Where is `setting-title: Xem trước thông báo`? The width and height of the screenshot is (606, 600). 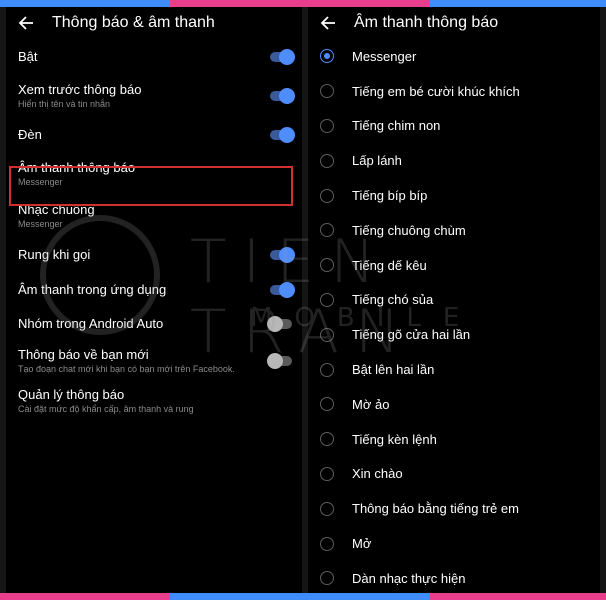
setting-title: Xem trước thông báo is located at coordinates (80, 89).